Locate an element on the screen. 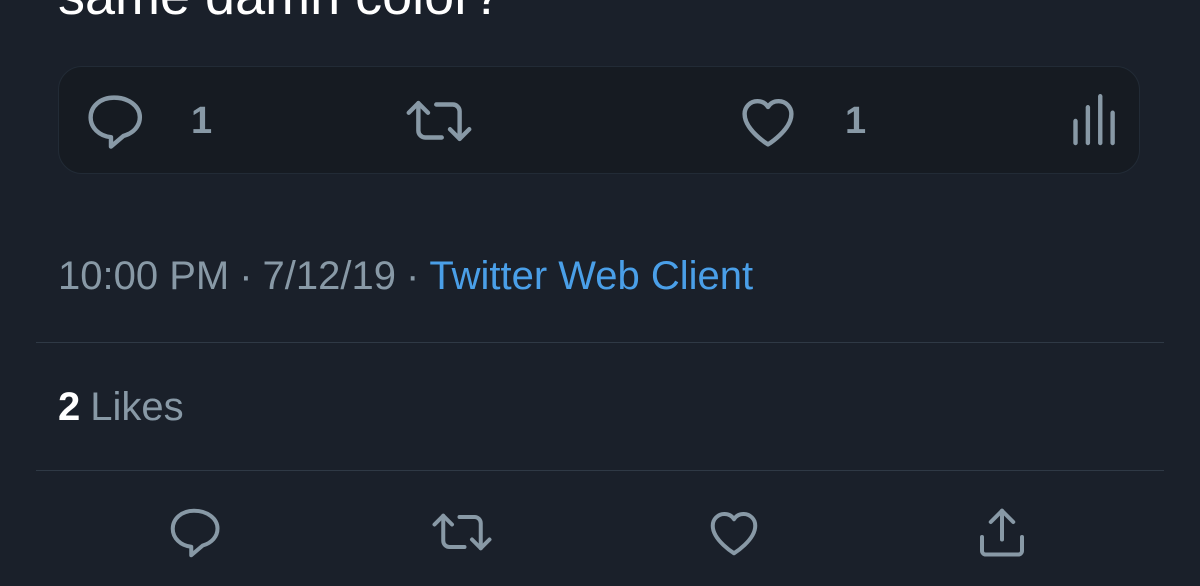 The height and width of the screenshot is (586, 1200). tweet-source-link: Twitter Web Client is located at coordinates (591, 276).